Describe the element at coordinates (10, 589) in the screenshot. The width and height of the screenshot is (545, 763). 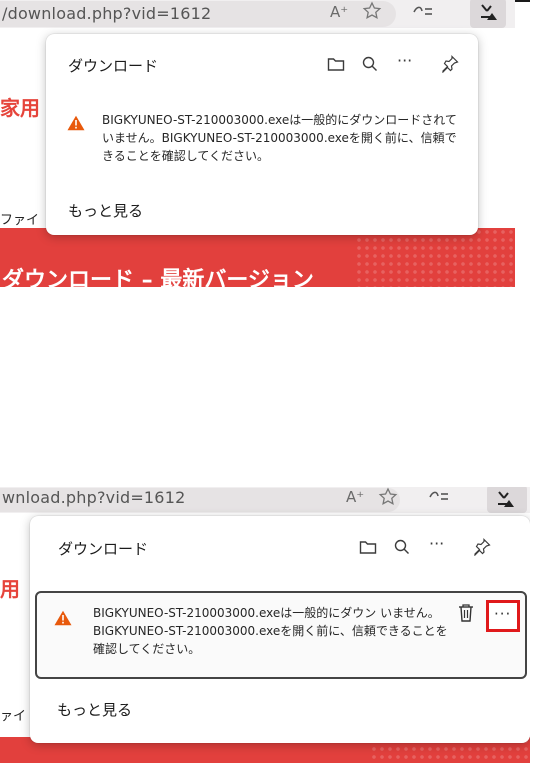
I see `page-heading-fragment: 用` at that location.